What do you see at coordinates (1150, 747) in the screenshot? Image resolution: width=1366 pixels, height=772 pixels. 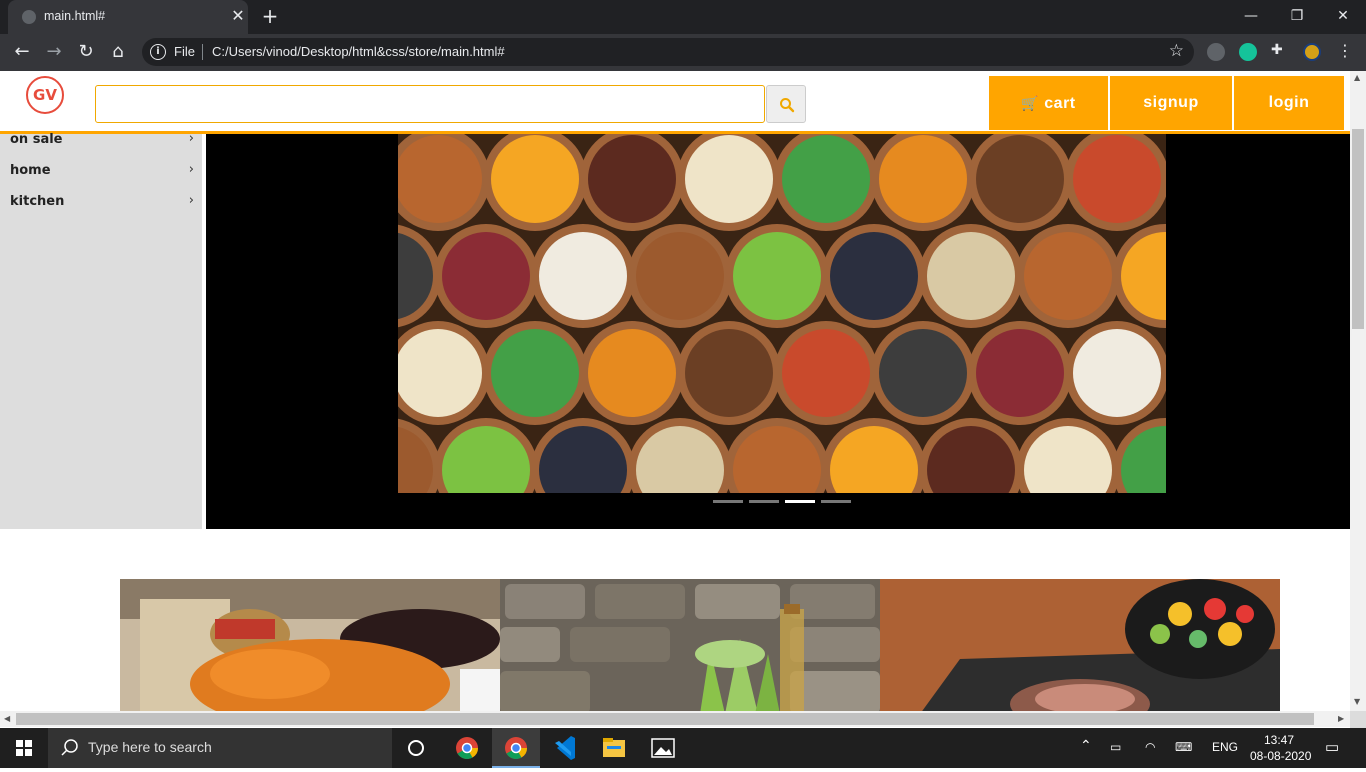 I see `wifi-icon: ◠` at bounding box center [1150, 747].